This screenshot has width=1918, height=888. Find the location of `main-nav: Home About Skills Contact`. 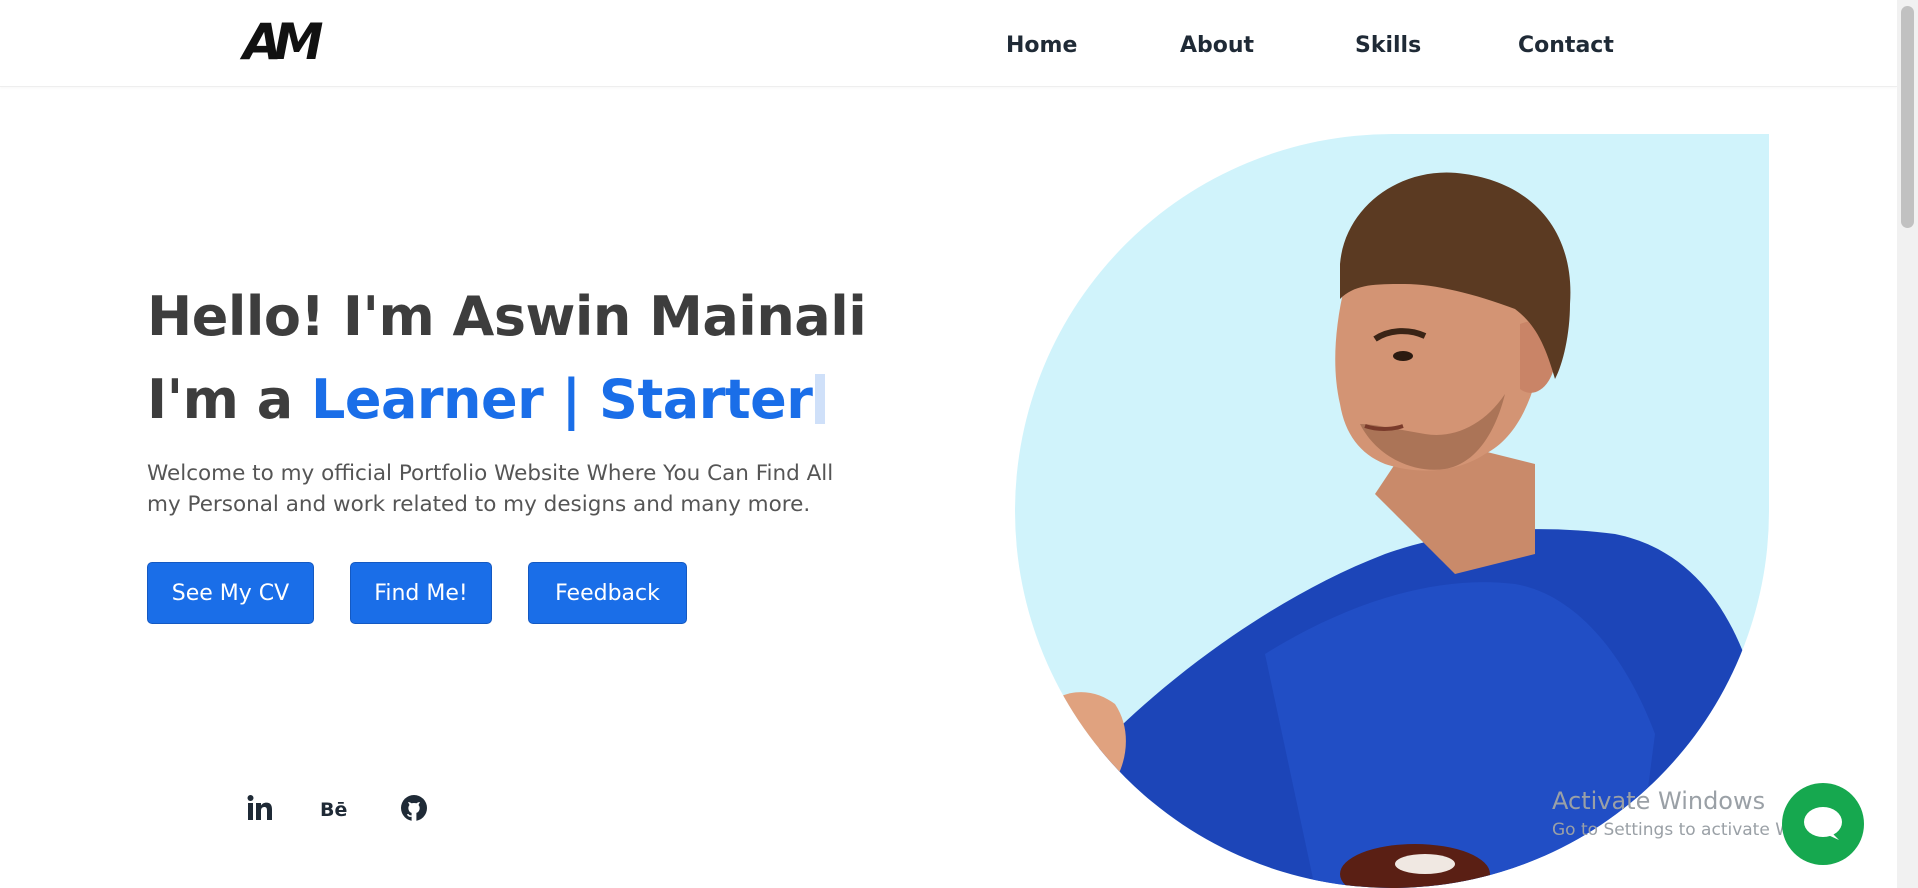

main-nav: Home About Skills Contact is located at coordinates (948, 48).